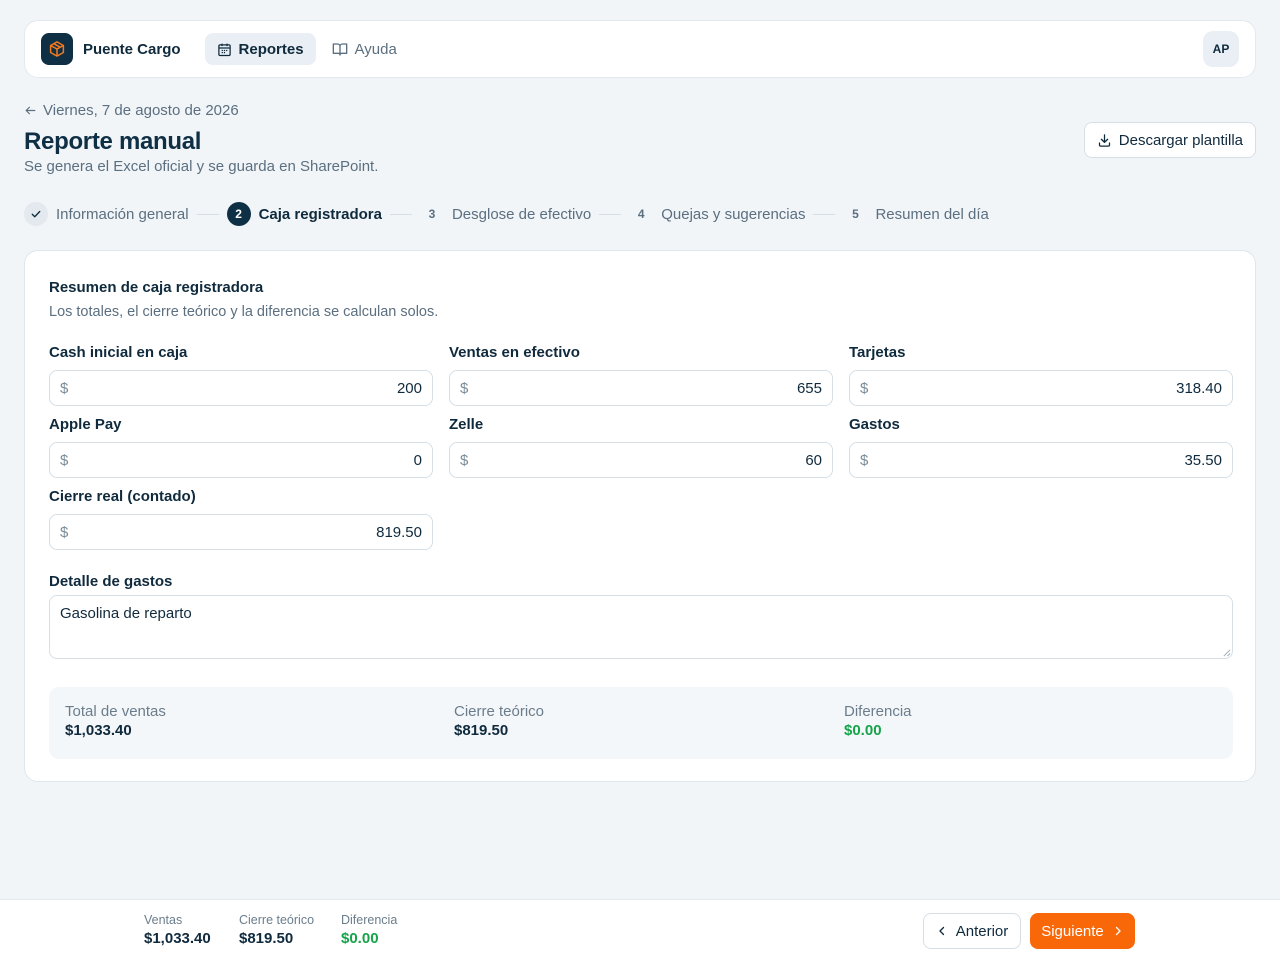 The height and width of the screenshot is (960, 1280). I want to click on field-cierre-real: Cierre real (contado) $, so click(241, 519).